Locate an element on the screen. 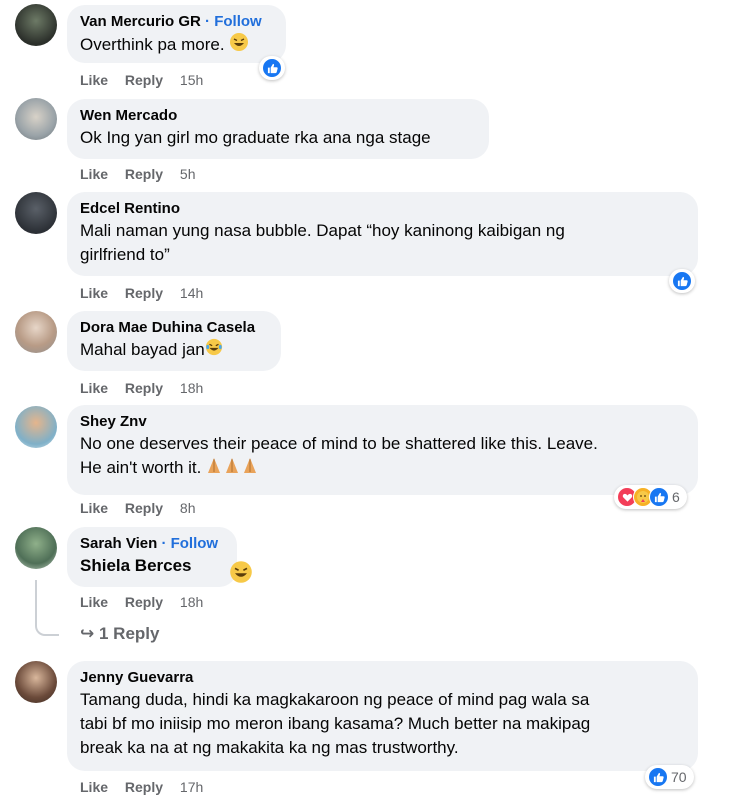 This screenshot has height=801, width=750. folded-hands-emoji-icon is located at coordinates (233, 468).